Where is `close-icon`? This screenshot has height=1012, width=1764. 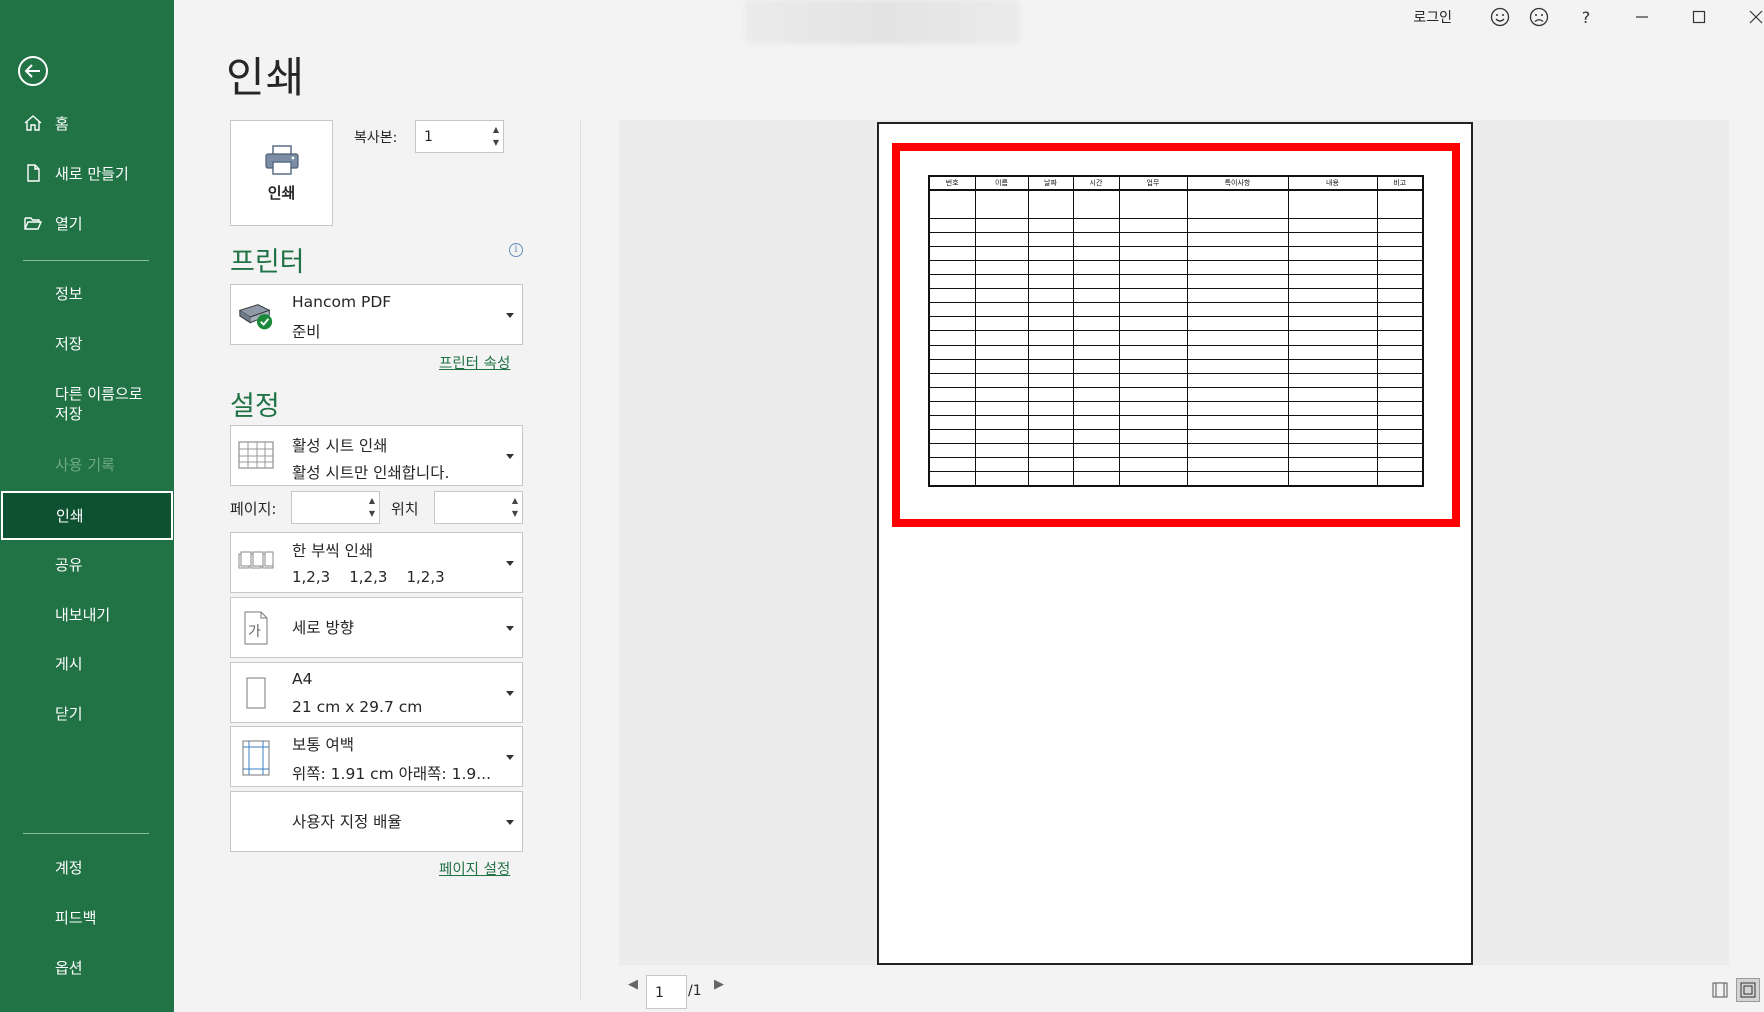 close-icon is located at coordinates (1754, 17).